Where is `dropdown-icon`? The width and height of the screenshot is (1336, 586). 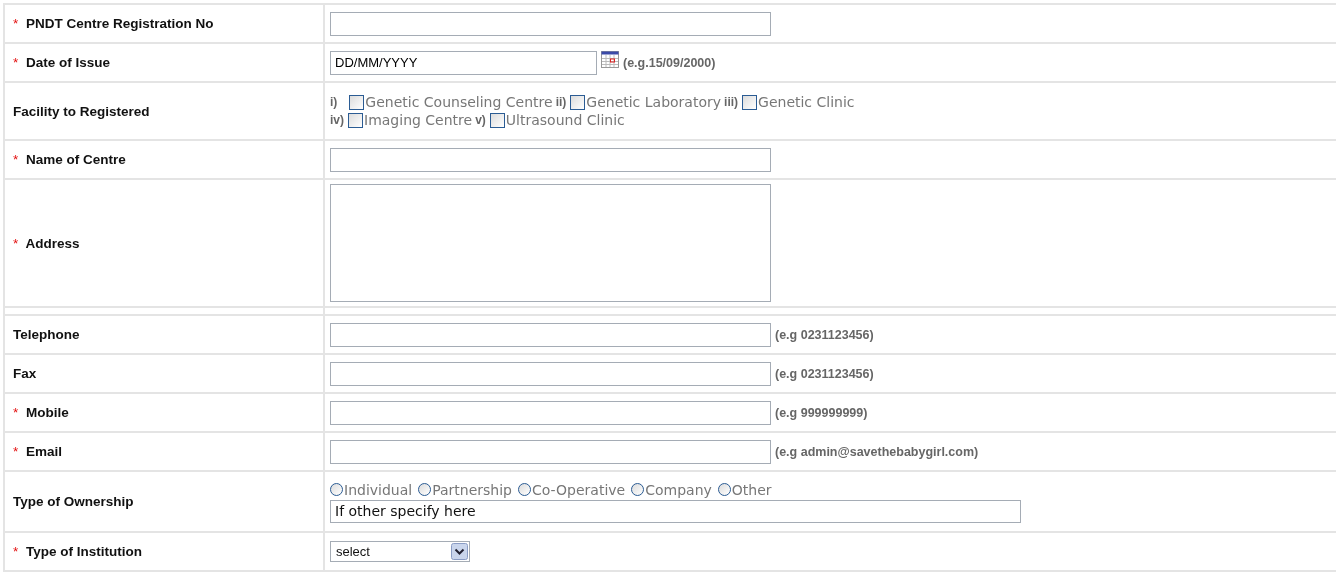 dropdown-icon is located at coordinates (459, 551).